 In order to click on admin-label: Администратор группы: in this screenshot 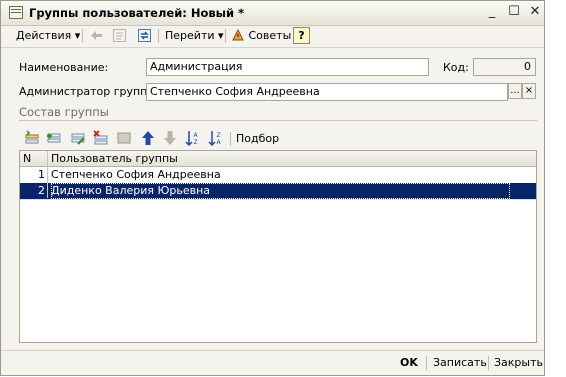, I will do `click(89, 91)`.